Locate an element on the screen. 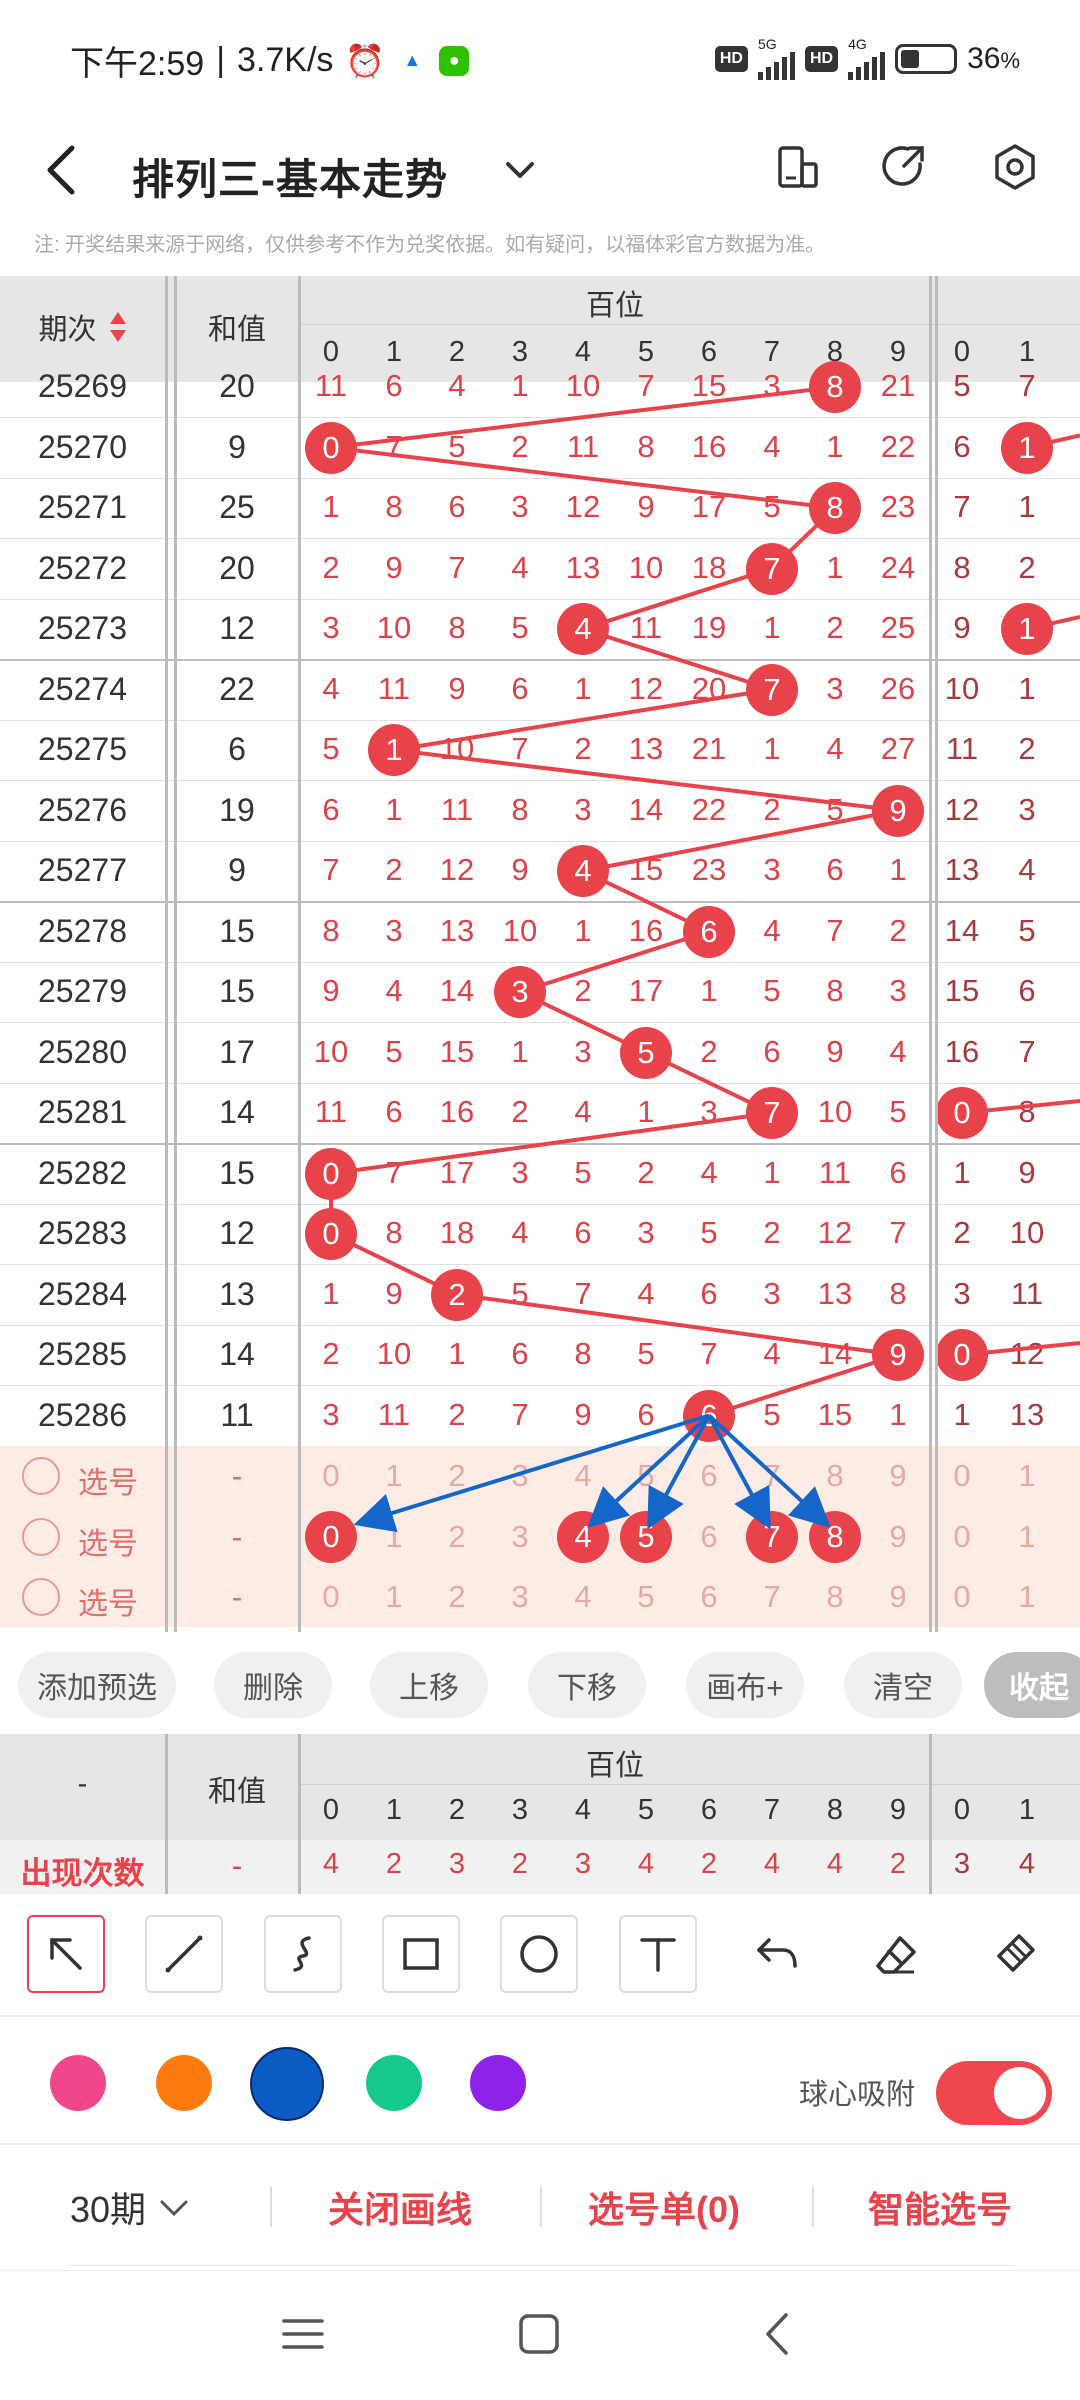  close-drawing-button: 关闭画线 is located at coordinates (400, 2207).